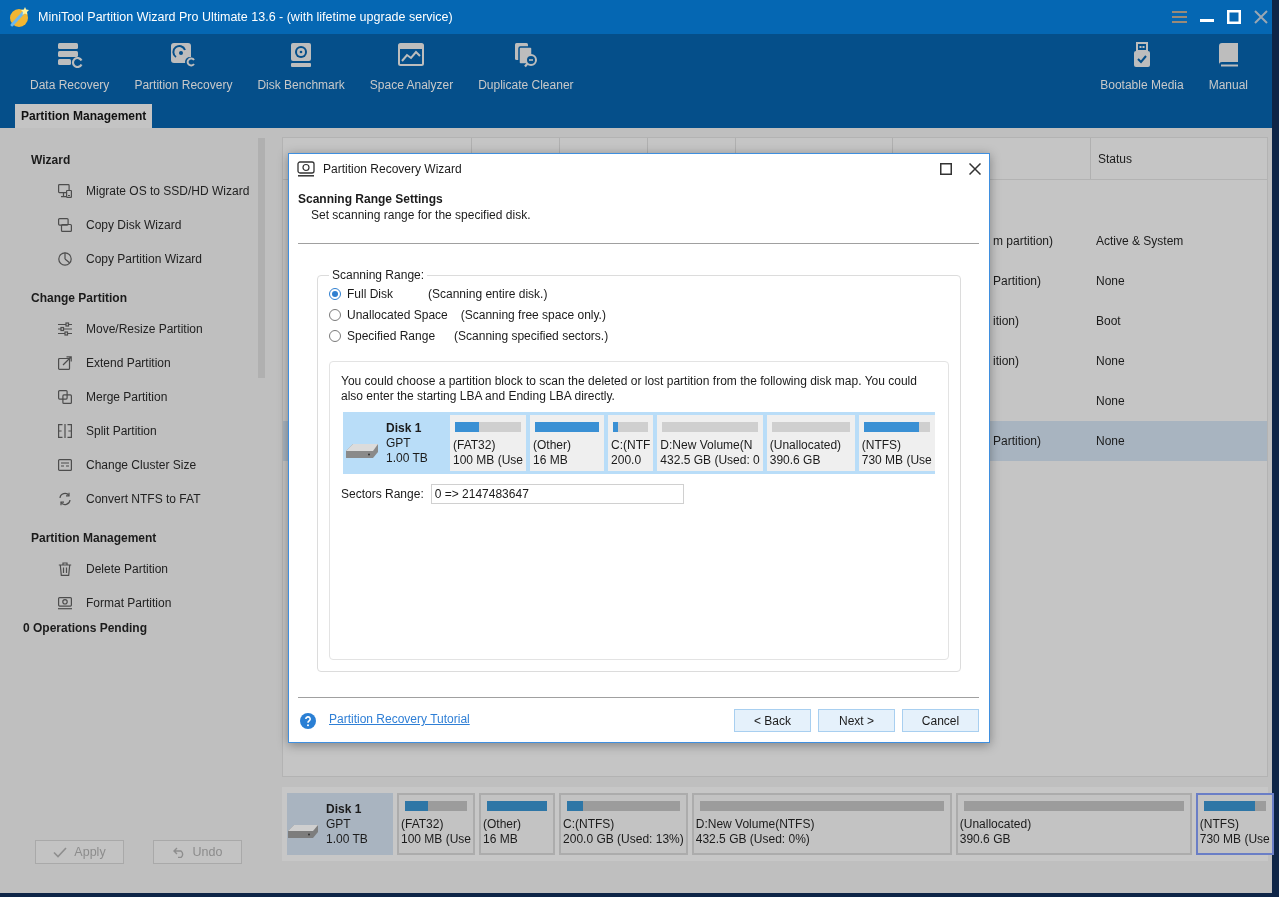 This screenshot has height=897, width=1279. What do you see at coordinates (436, 839) in the screenshot?
I see `partition-size: 100 MB (Use` at bounding box center [436, 839].